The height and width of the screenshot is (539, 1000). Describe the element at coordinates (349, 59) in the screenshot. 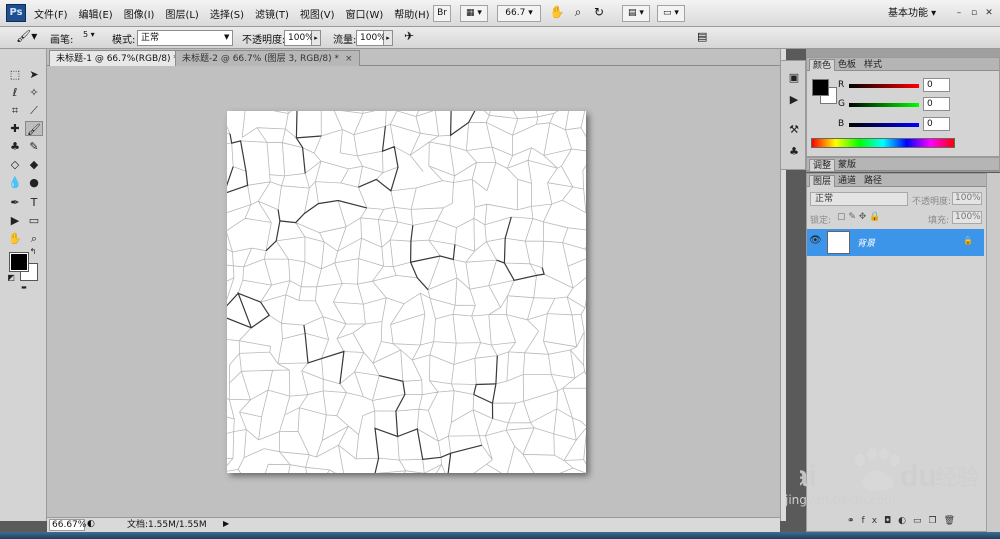

I see `tab-close-icon: ×` at that location.